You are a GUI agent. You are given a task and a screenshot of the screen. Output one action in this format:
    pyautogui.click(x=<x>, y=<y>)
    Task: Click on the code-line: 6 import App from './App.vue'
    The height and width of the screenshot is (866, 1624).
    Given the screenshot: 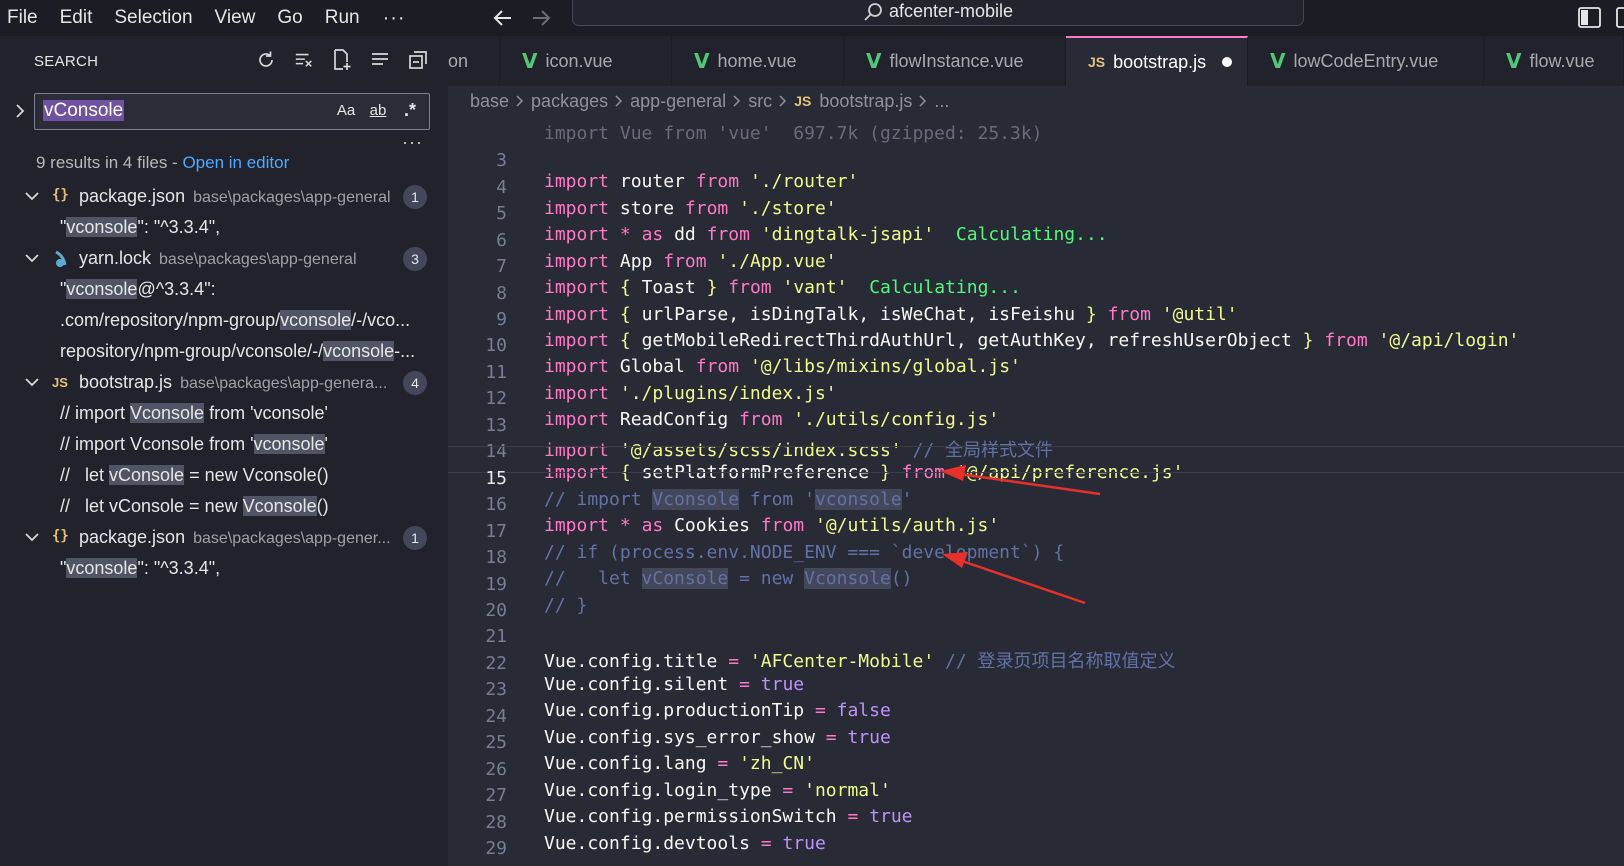 What is the action you would take?
    pyautogui.click(x=1036, y=240)
    